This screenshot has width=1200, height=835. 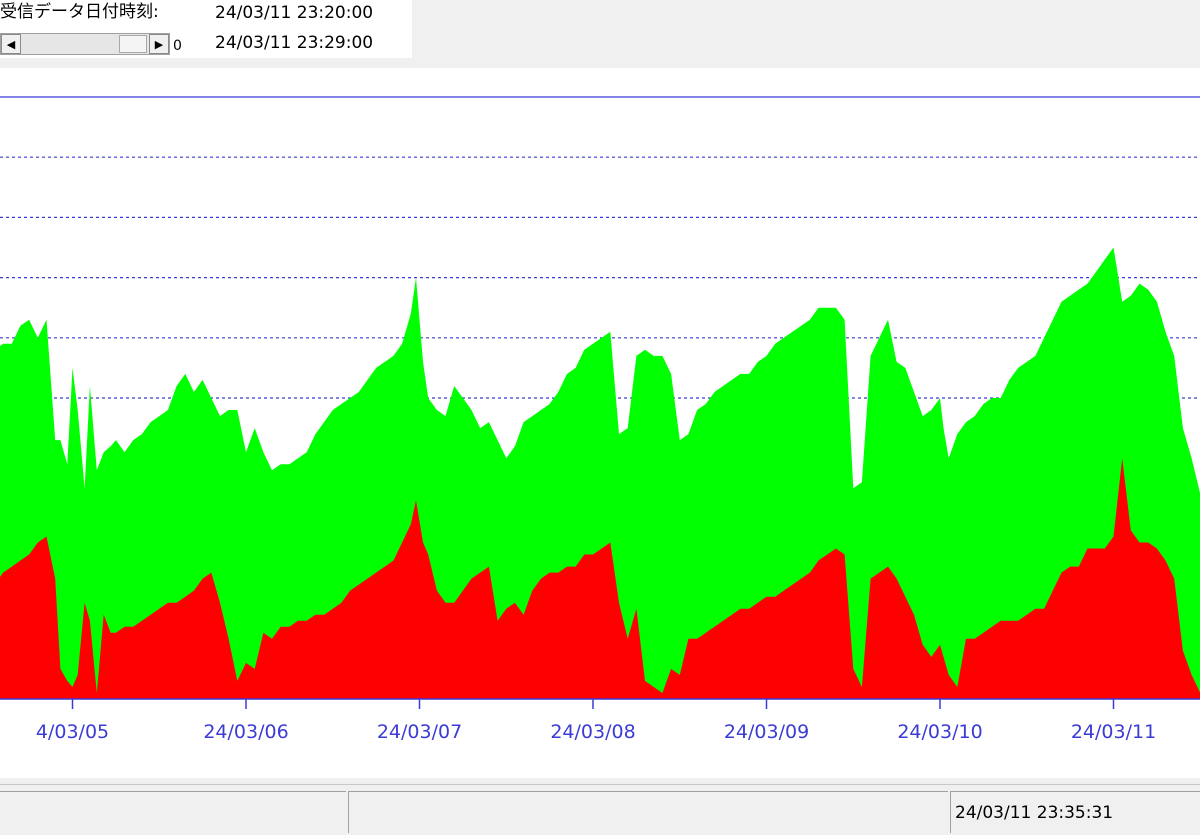 I want to click on status-pane-time: 24/03/11 23:35:31, so click(x=1075, y=812).